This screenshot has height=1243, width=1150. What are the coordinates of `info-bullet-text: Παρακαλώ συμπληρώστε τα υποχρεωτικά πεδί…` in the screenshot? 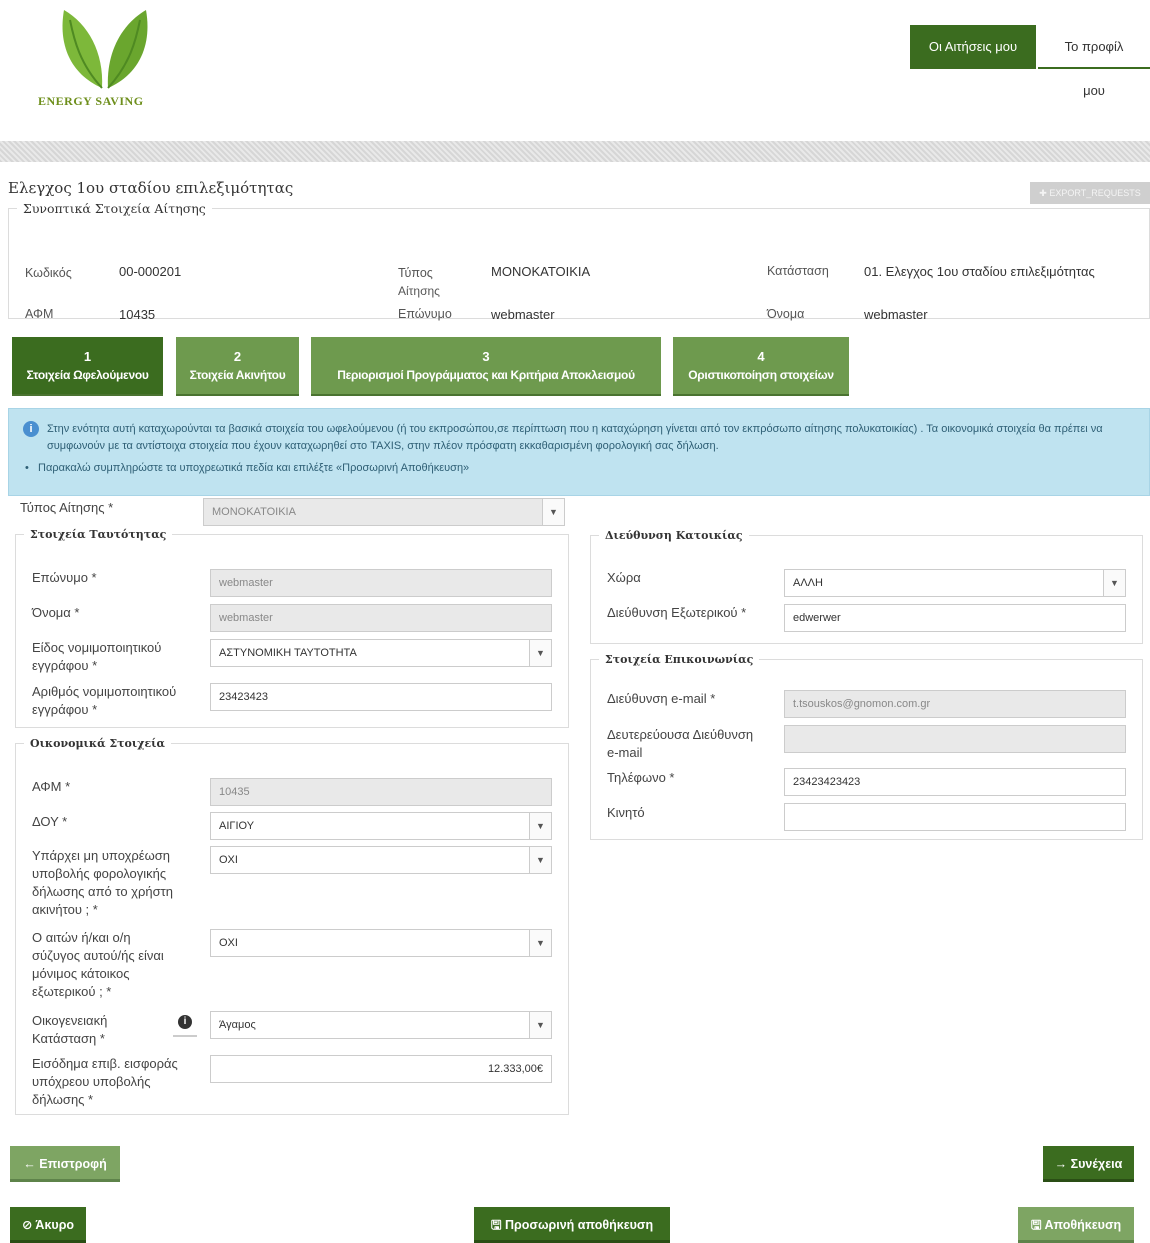 It's located at (254, 468).